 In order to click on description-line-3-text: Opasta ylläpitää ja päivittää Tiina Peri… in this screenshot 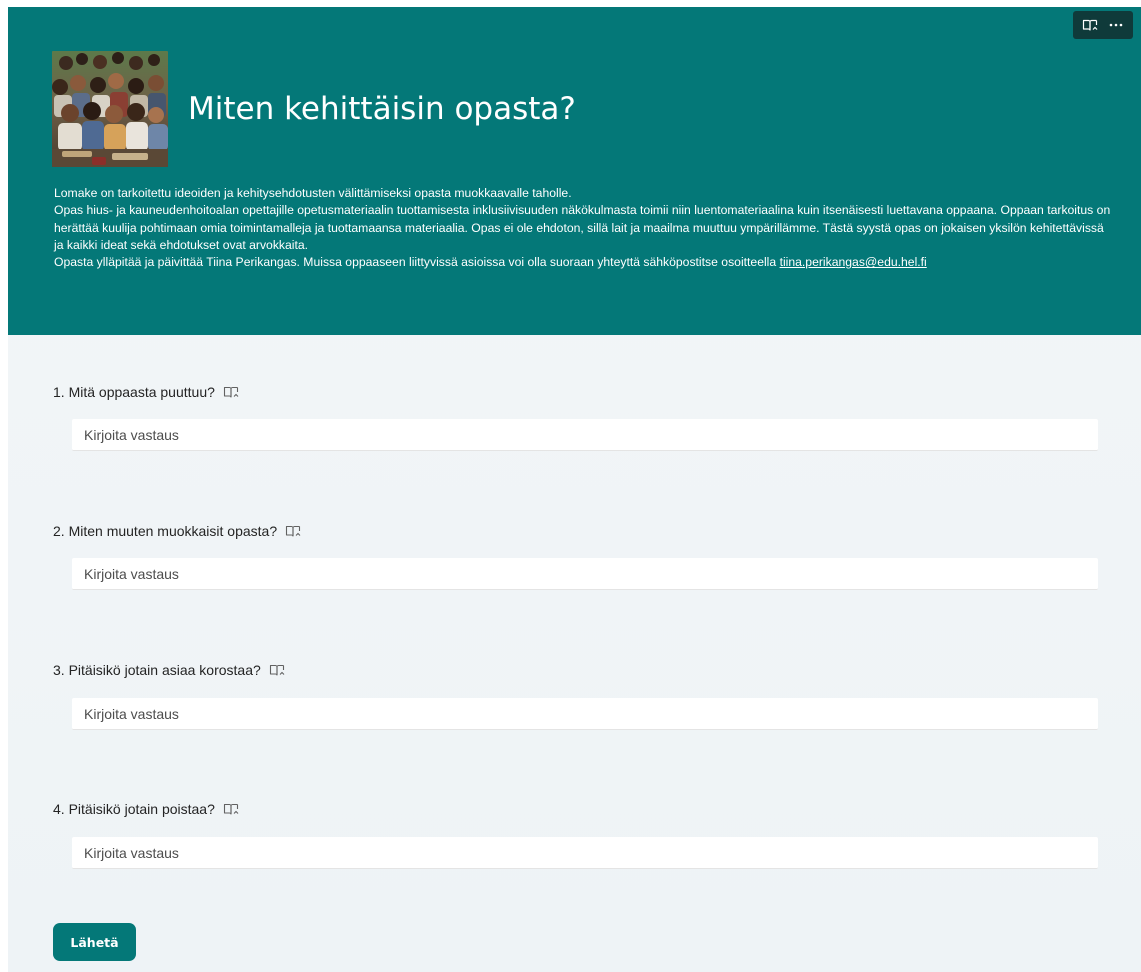, I will do `click(417, 262)`.